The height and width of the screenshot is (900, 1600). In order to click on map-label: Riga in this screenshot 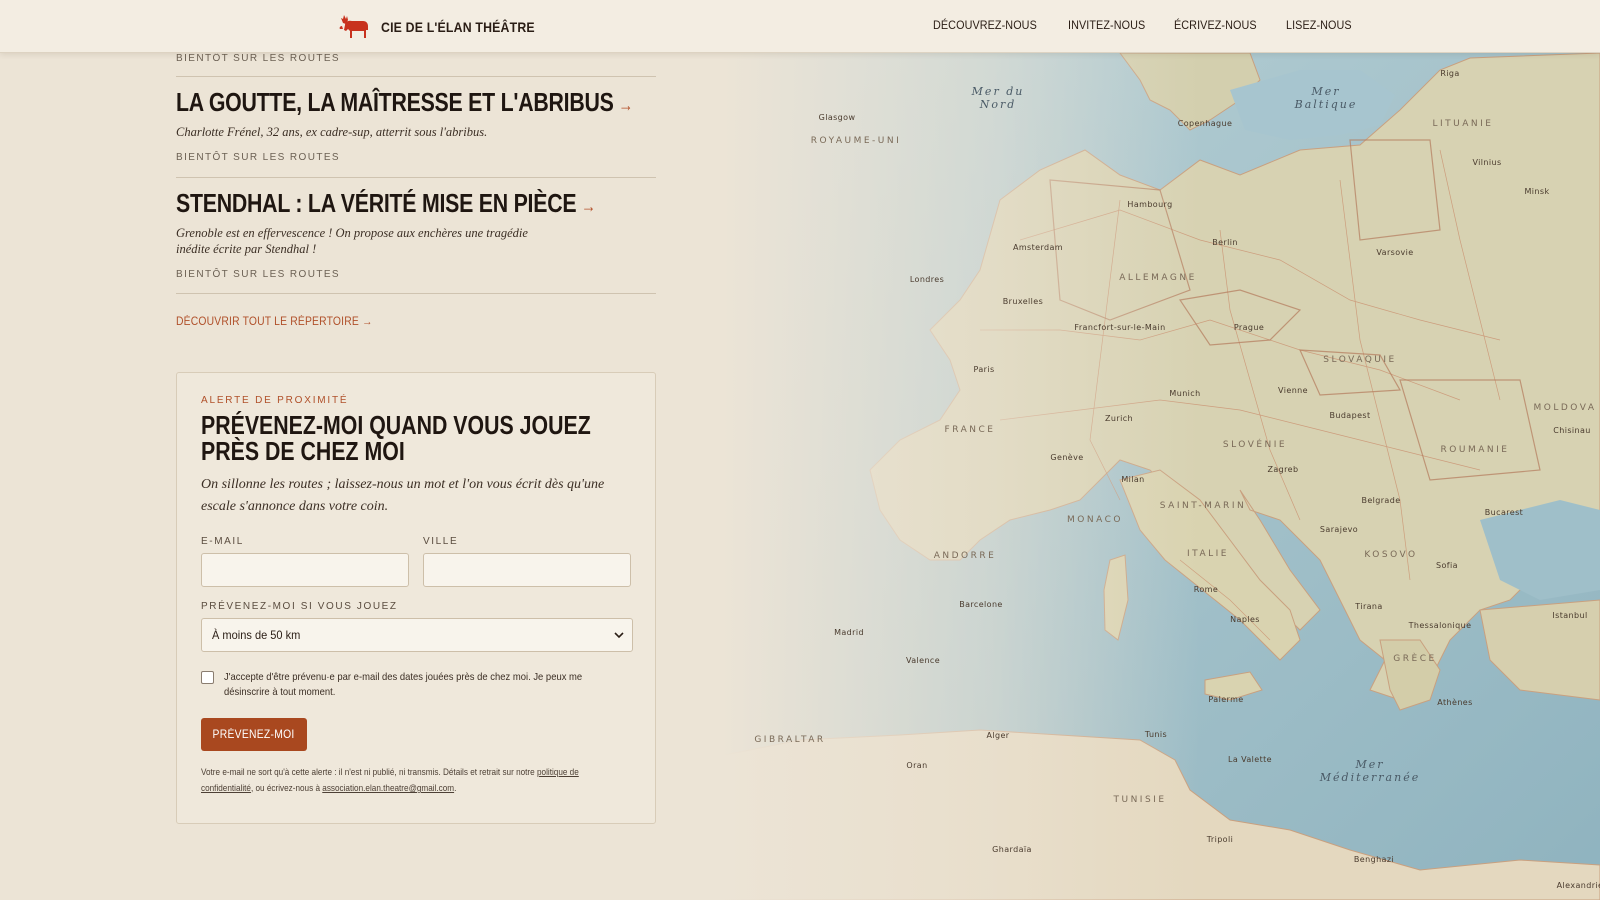, I will do `click(1449, 73)`.